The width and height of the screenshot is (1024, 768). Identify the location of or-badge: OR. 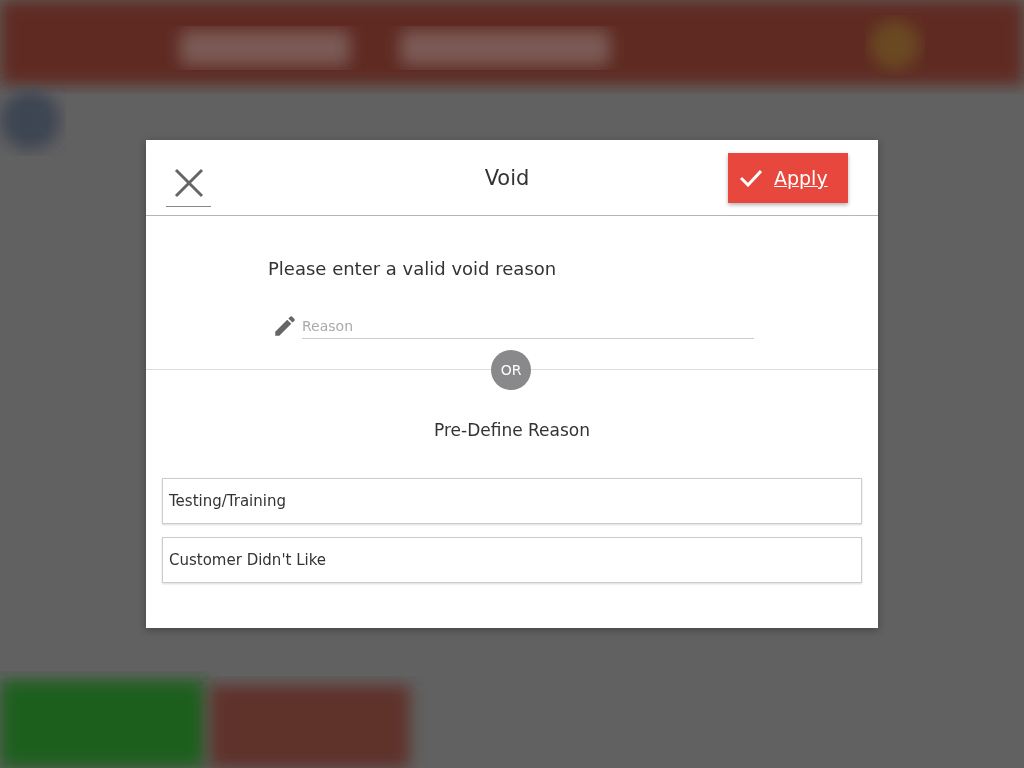
(511, 370).